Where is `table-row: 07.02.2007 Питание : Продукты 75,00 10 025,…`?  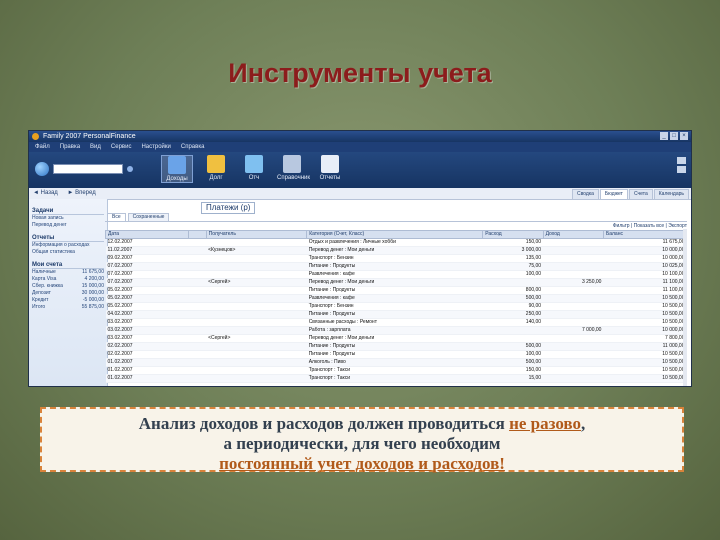 table-row: 07.02.2007 Питание : Продукты 75,00 10 025,… is located at coordinates (396, 266).